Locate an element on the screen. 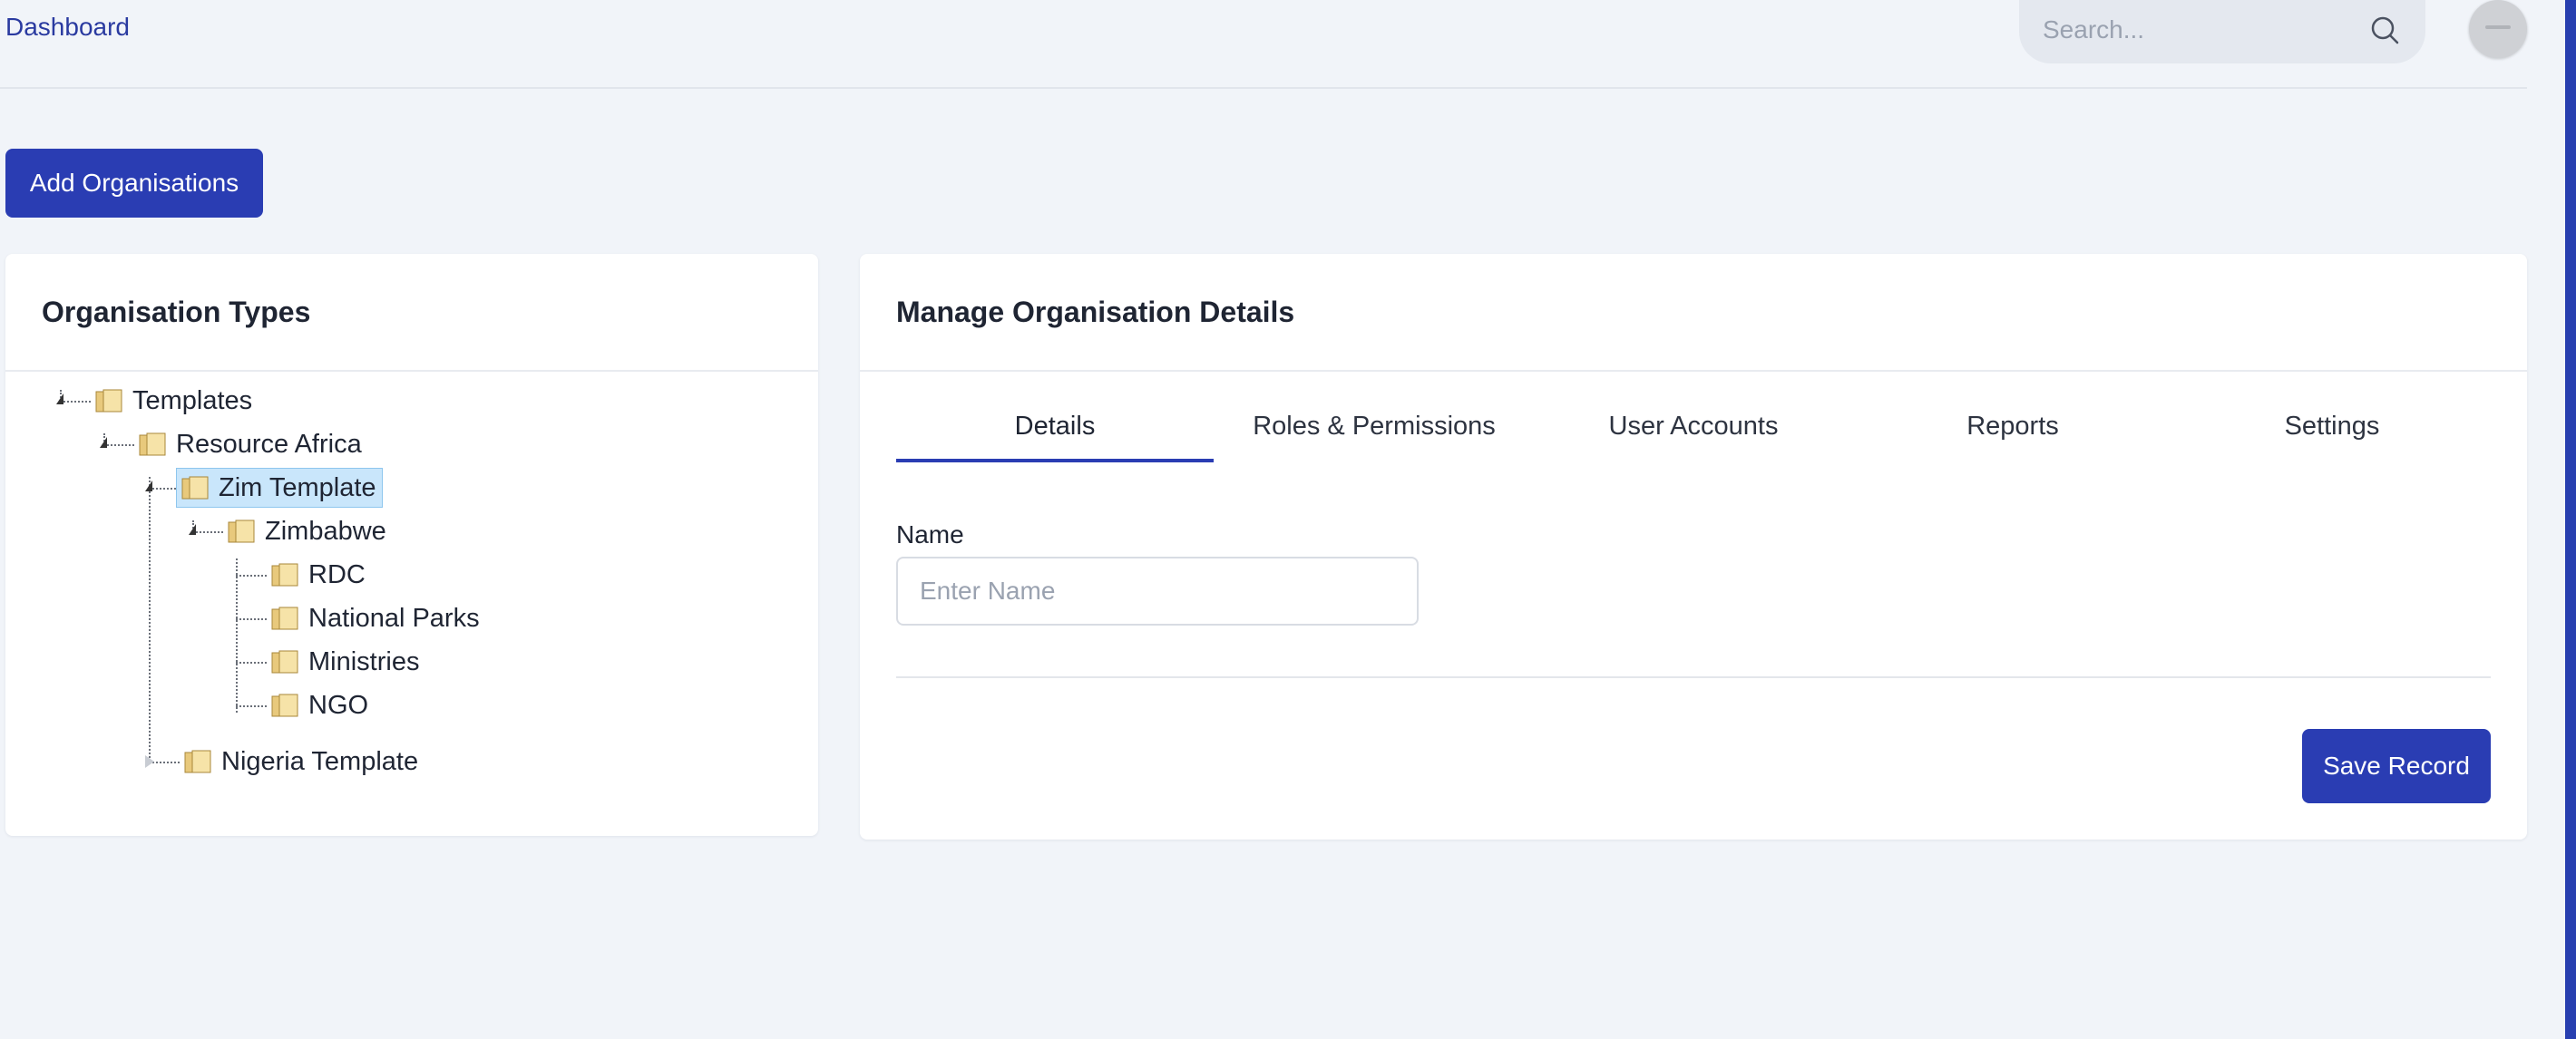  tab-roles-permissions: Roles & Permissions is located at coordinates (1374, 434).